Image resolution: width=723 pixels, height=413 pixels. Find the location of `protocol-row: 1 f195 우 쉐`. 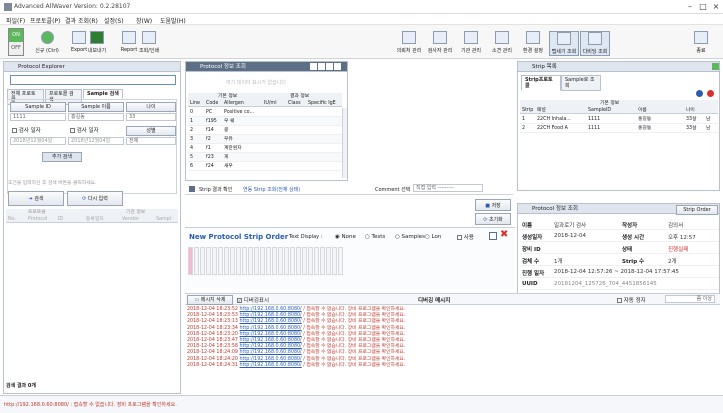

protocol-row: 1 f195 우 쉐 is located at coordinates (265, 121).